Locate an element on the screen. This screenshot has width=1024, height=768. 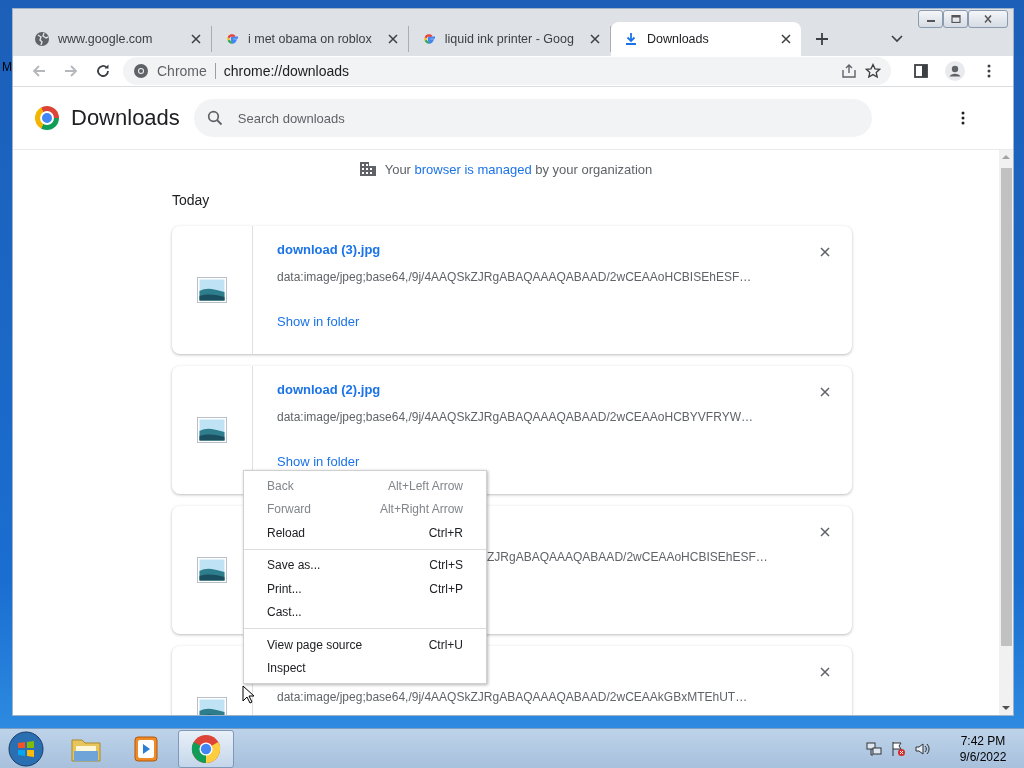
url-text: chrome://downloads is located at coordinates (286, 71).